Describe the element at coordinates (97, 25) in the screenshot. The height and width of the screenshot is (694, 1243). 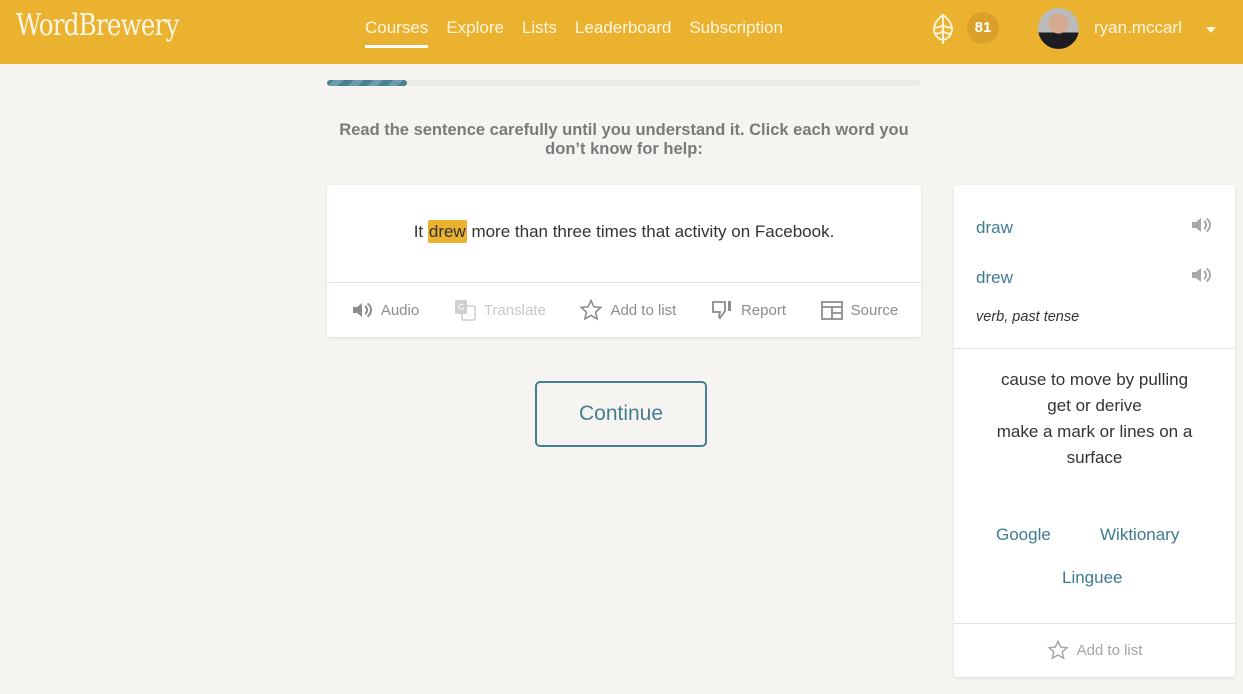
I see `logo: WordBrewery` at that location.